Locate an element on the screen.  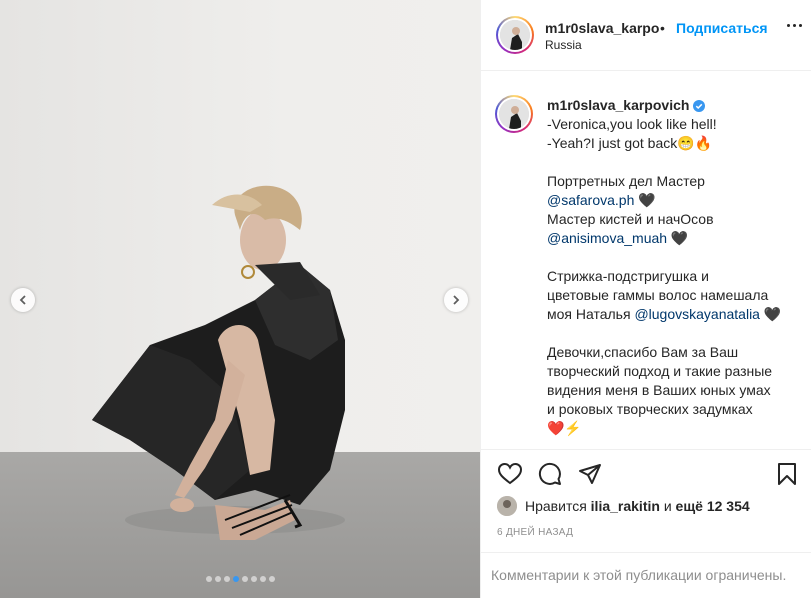
likes-count-link: ещё 12 354 is located at coordinates (713, 506).